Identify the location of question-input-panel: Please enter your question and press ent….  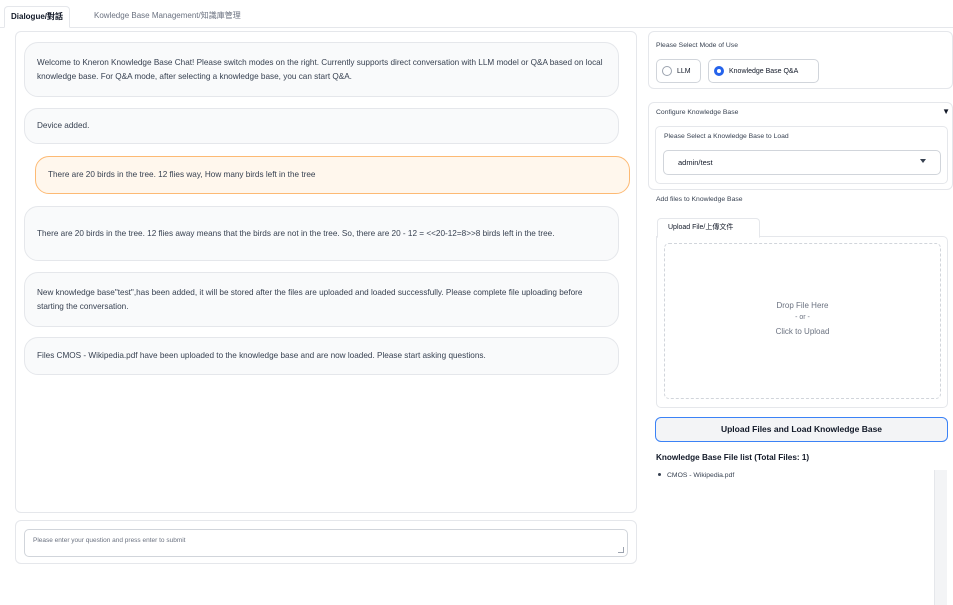
(326, 542).